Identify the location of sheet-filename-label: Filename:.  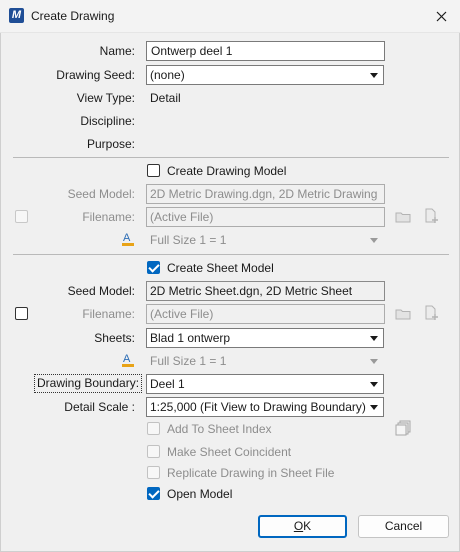
(108, 314).